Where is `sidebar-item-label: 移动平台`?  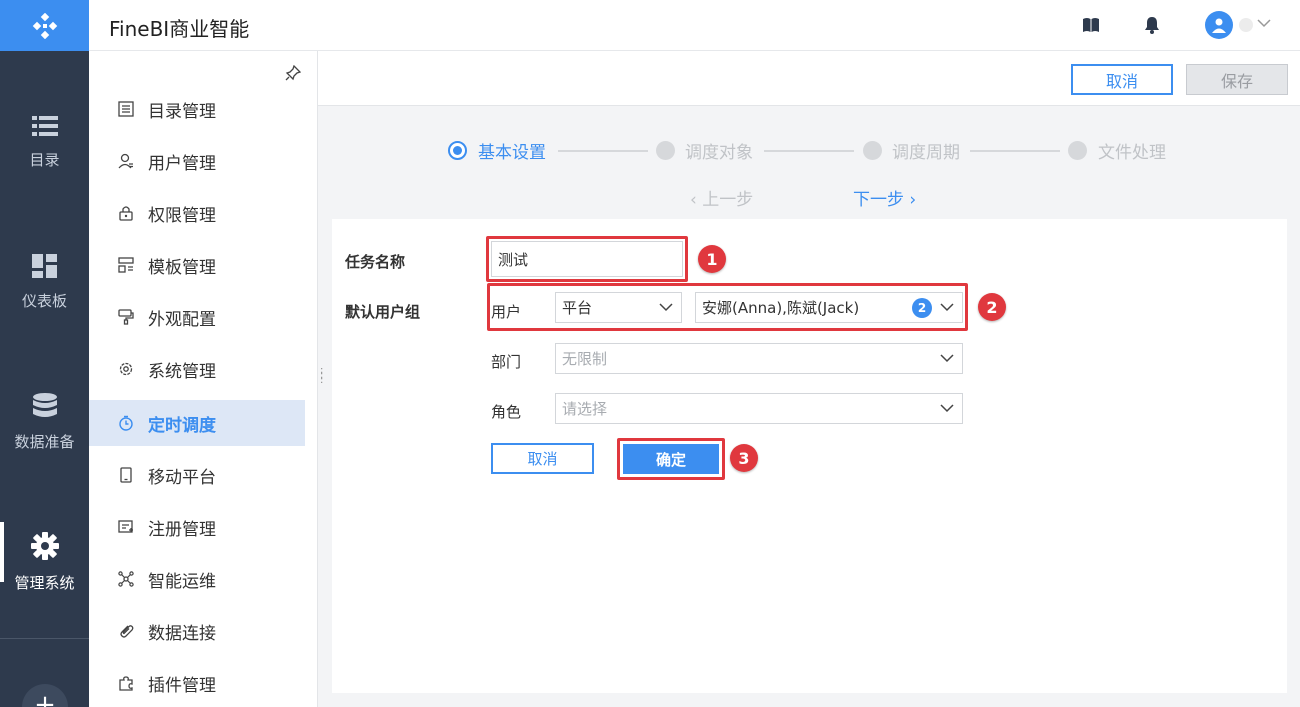
sidebar-item-label: 移动平台 is located at coordinates (182, 477).